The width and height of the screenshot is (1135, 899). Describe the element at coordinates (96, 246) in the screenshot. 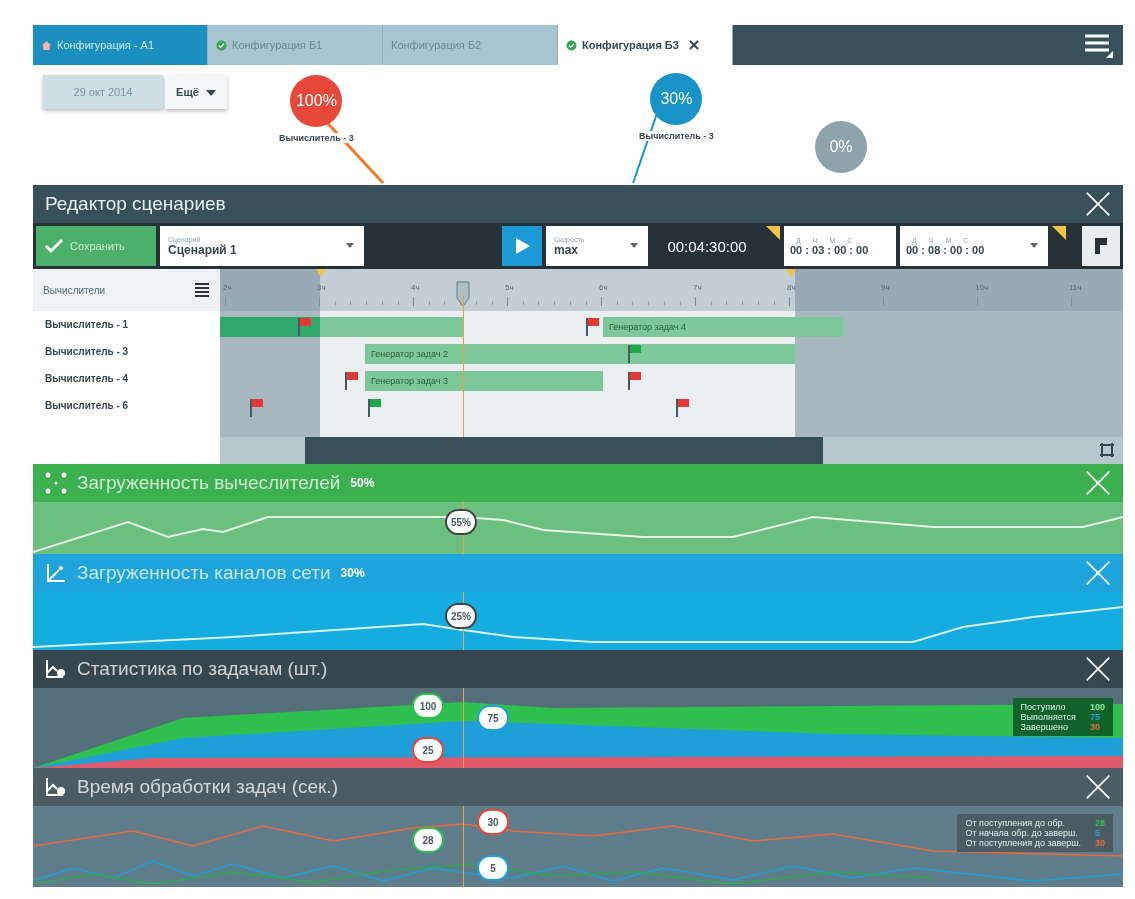

I see `save-button: Сохранить` at that location.